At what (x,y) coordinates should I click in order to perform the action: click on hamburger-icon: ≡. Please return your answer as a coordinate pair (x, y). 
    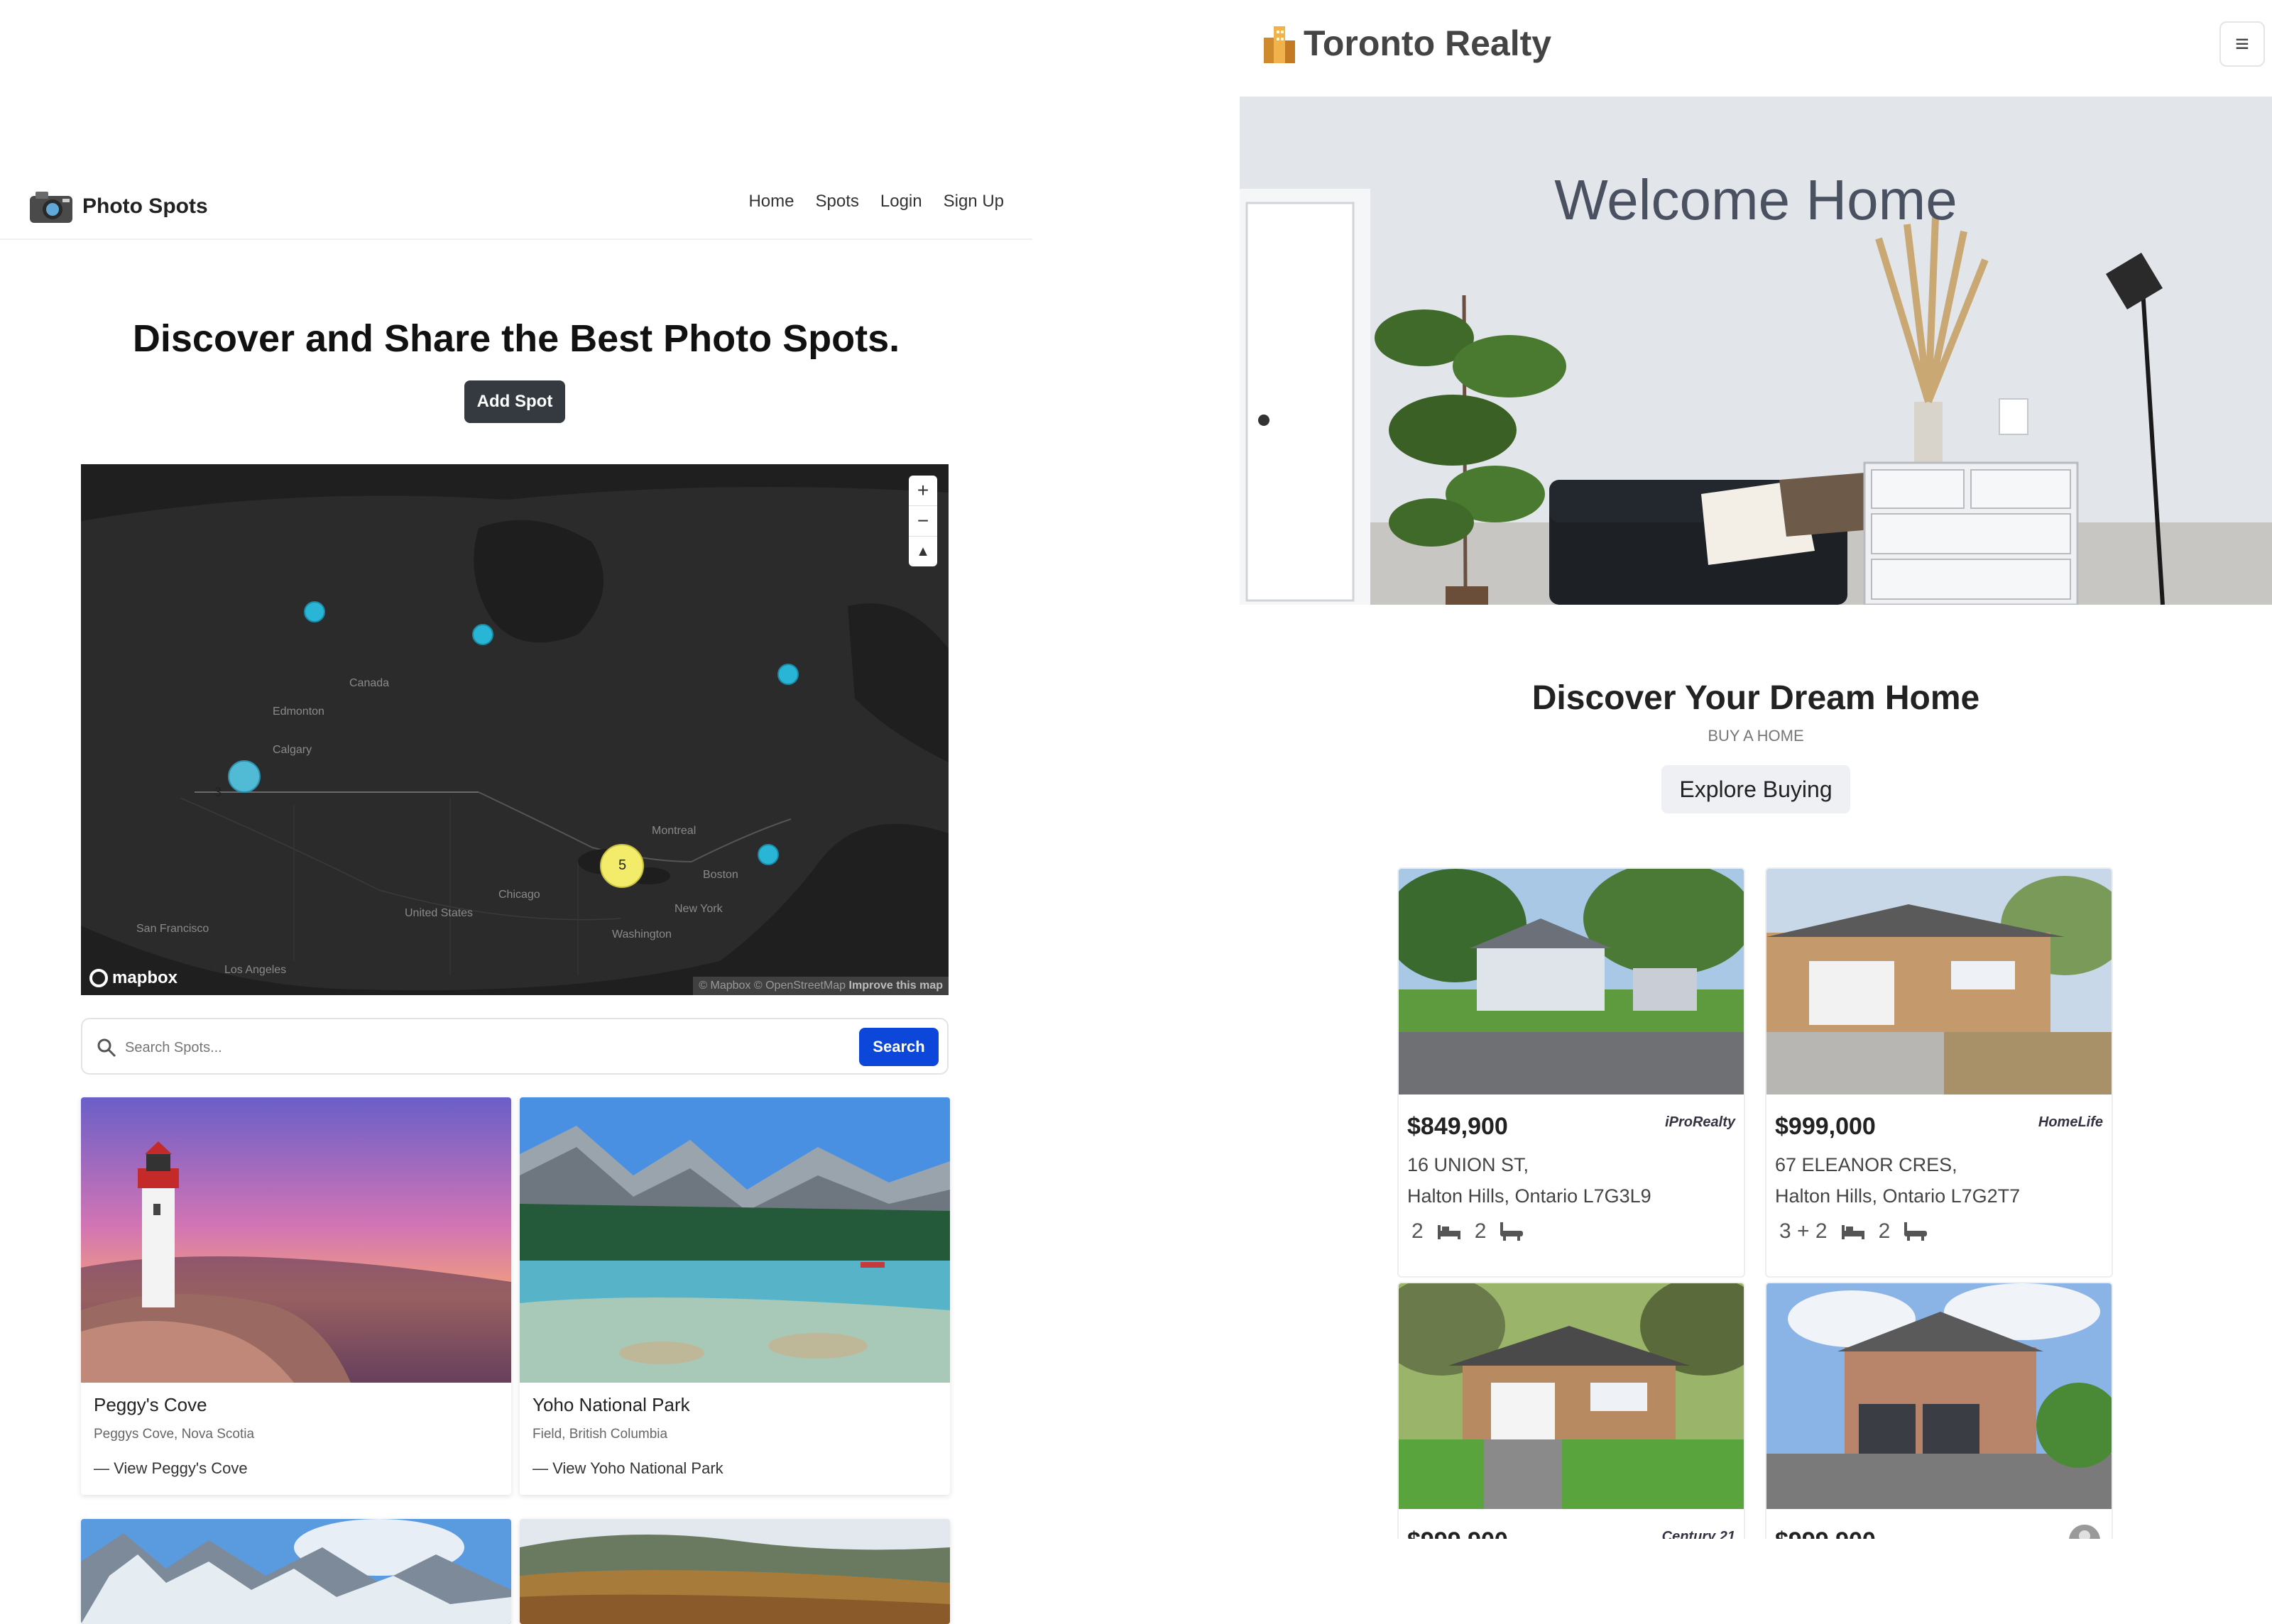
    Looking at the image, I should click on (2242, 44).